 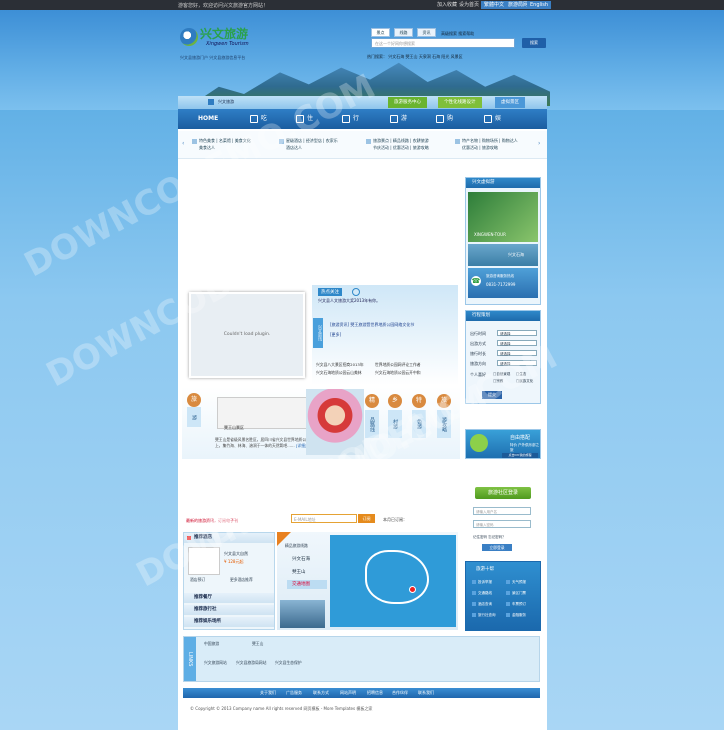 I want to click on food-category-icon, so click(x=194, y=141).